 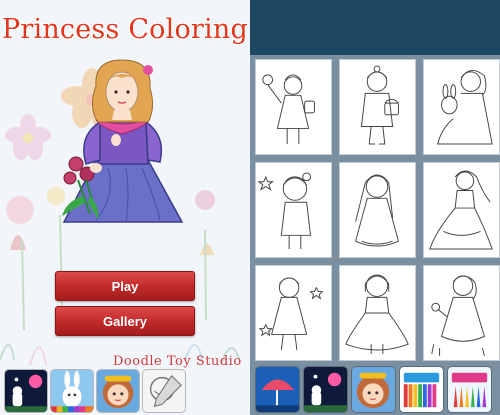 What do you see at coordinates (164, 391) in the screenshot?
I see `sketch-icon` at bounding box center [164, 391].